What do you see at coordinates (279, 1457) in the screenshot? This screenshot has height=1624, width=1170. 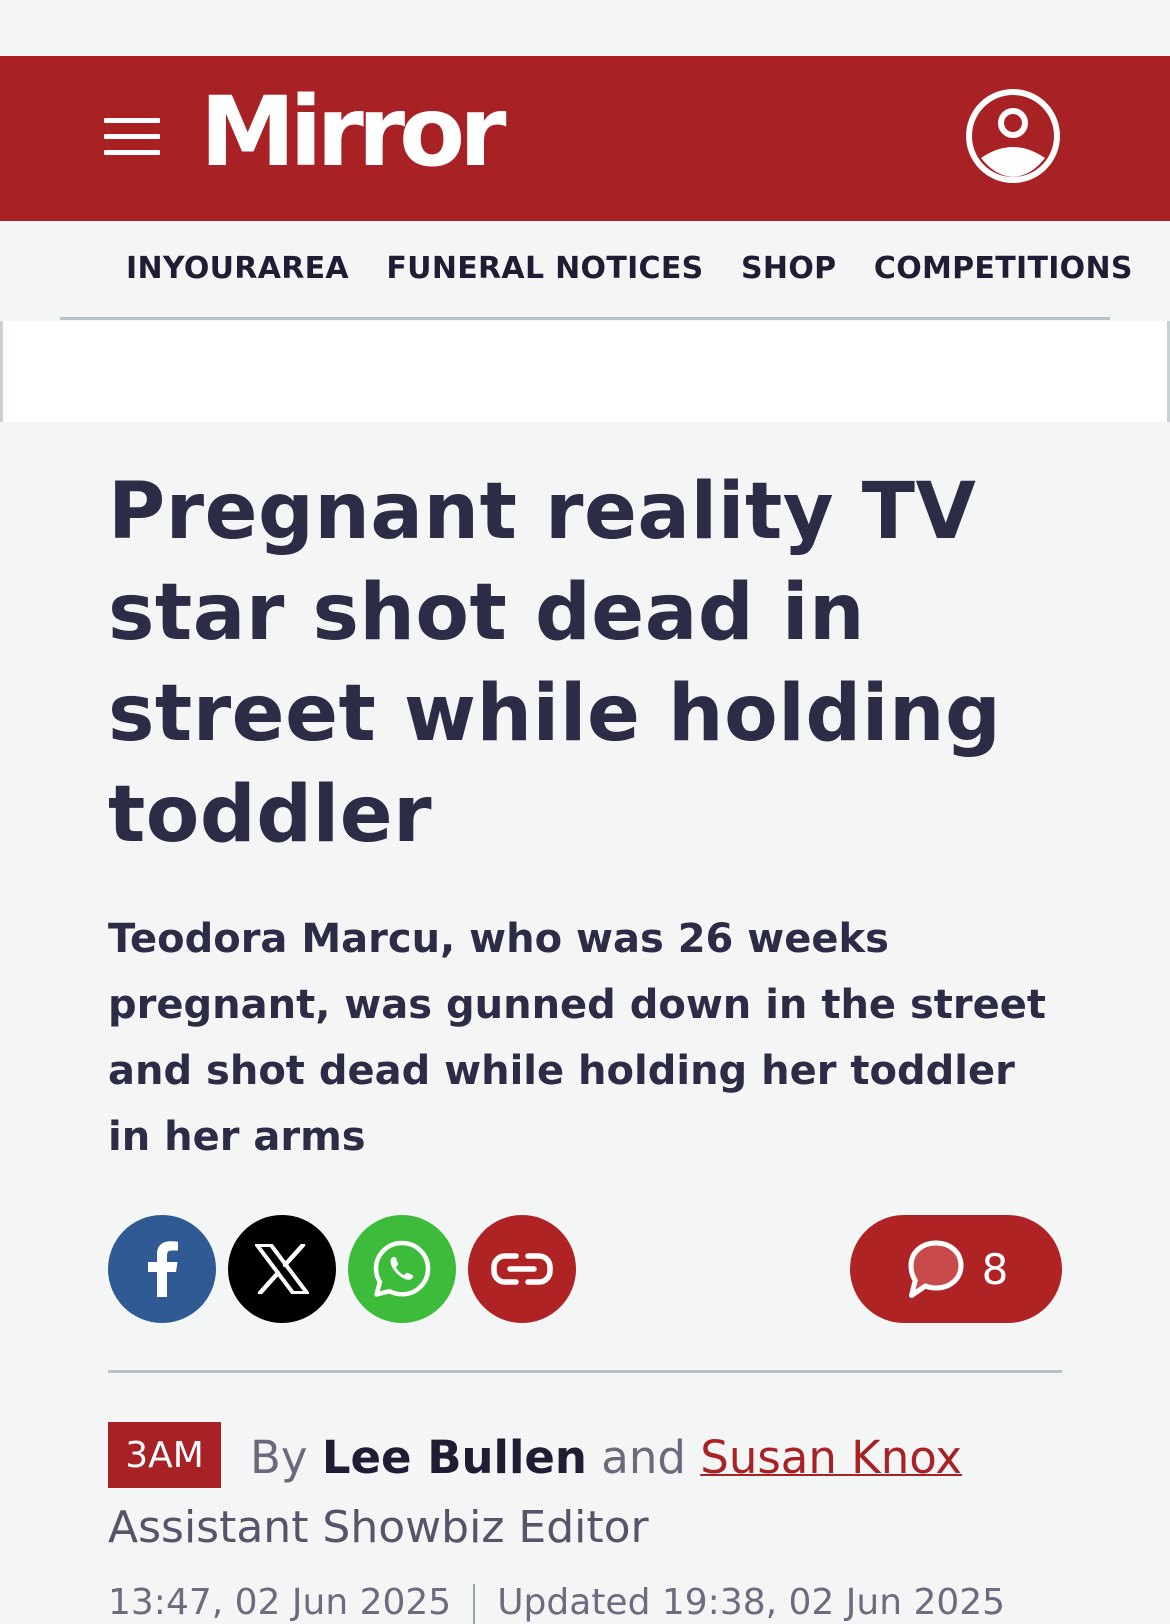 I see `byline-by: By` at bounding box center [279, 1457].